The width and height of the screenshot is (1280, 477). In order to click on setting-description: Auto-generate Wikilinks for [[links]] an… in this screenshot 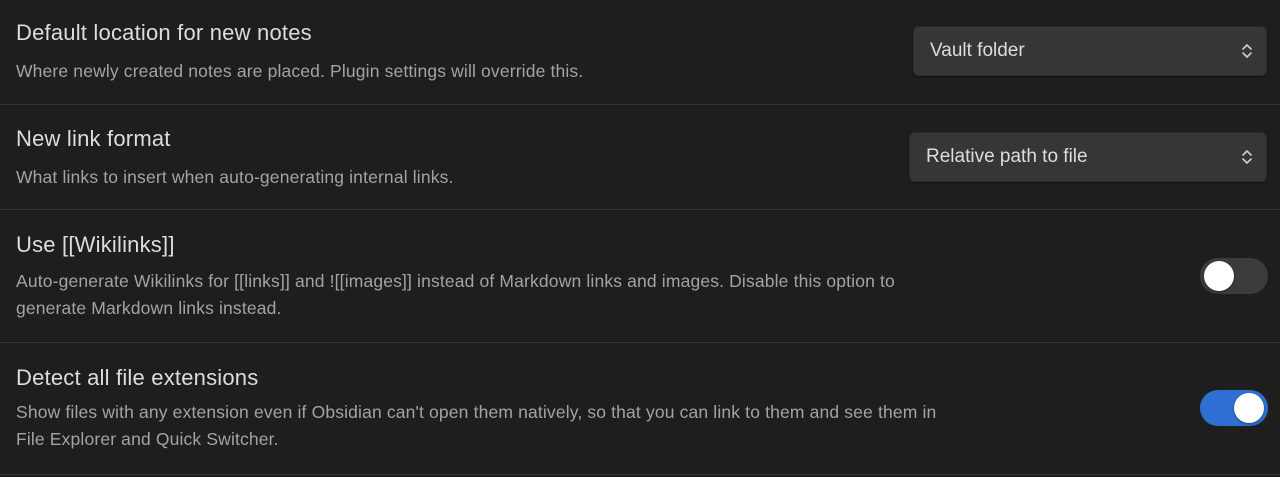, I will do `click(455, 295)`.